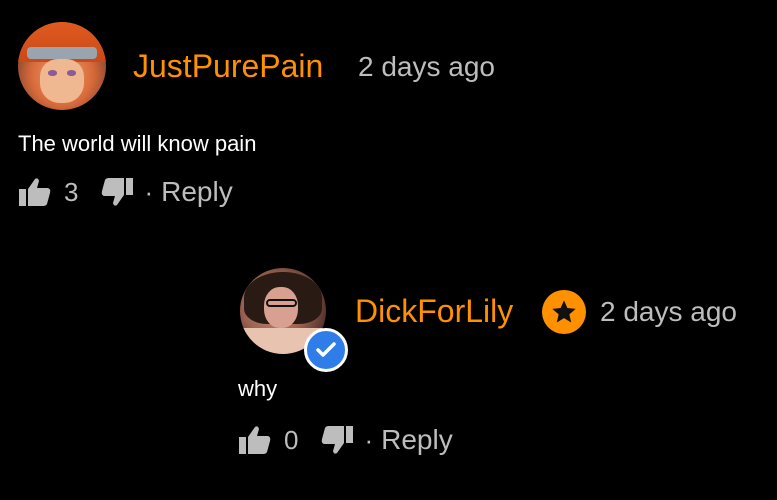  Describe the element at coordinates (137, 143) in the screenshot. I see `comment-text: The world will know pain` at that location.